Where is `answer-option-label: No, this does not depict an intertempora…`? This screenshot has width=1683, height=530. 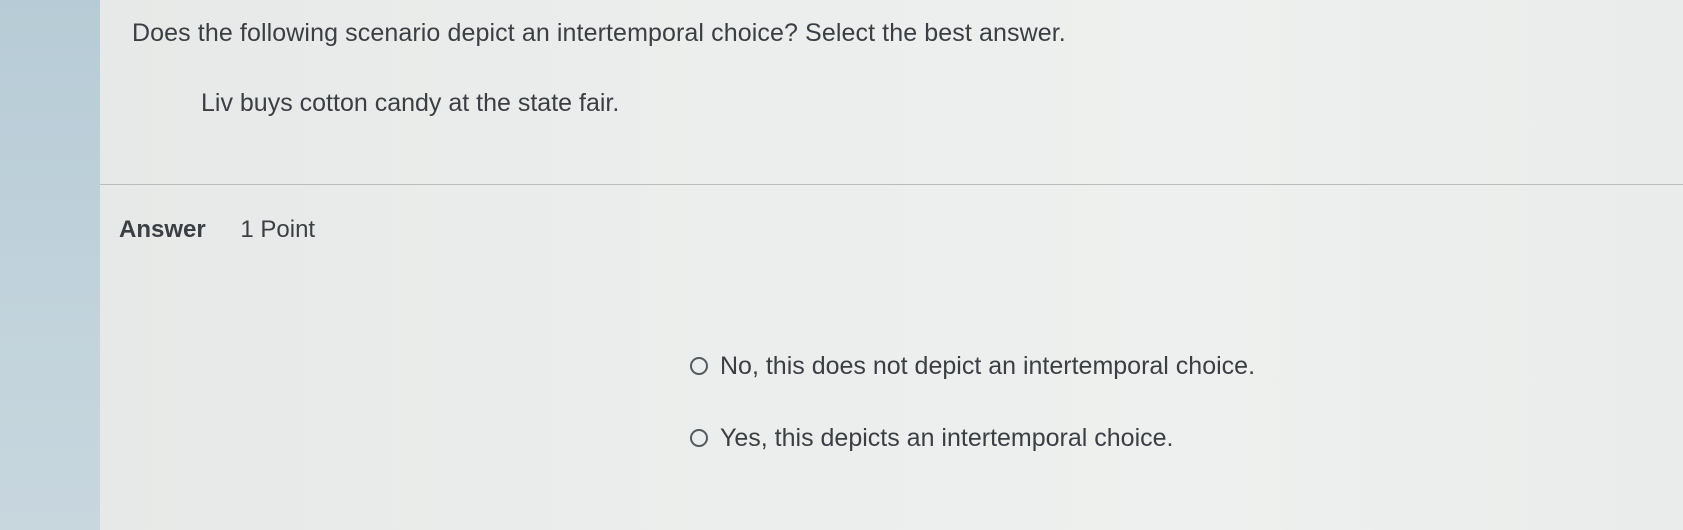 answer-option-label: No, this does not depict an intertempora… is located at coordinates (988, 366).